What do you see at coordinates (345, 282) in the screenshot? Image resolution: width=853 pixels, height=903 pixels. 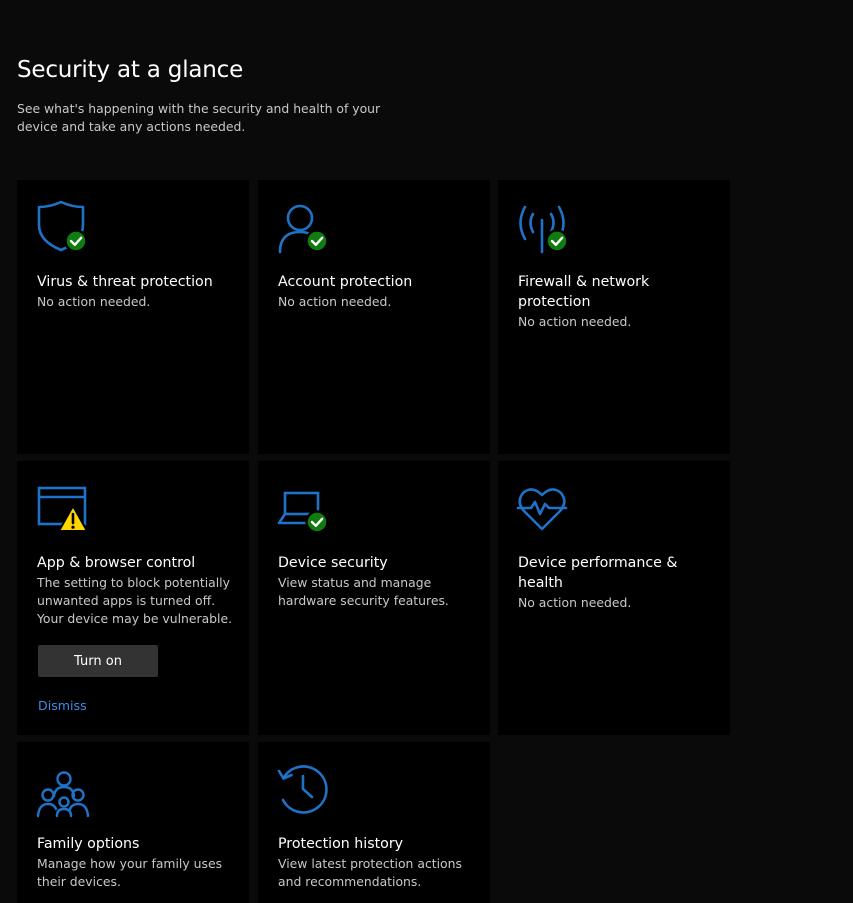 I see `tile-title: Account protection` at bounding box center [345, 282].